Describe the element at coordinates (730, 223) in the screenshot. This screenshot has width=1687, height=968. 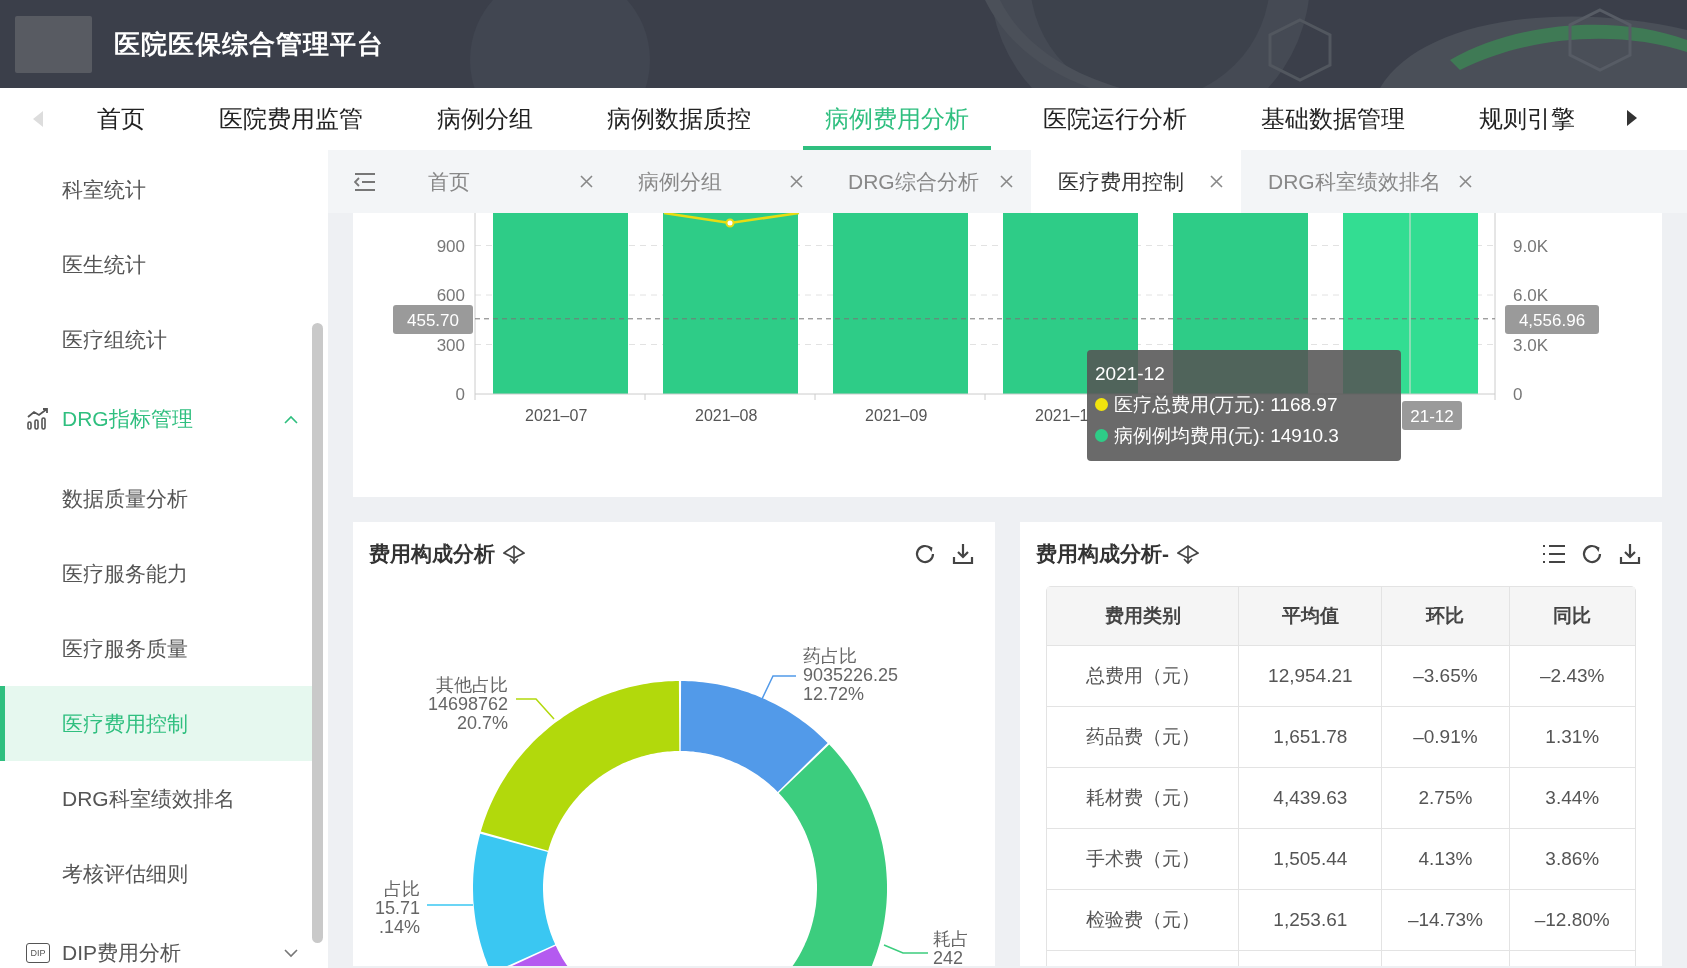
I see `line-point` at that location.